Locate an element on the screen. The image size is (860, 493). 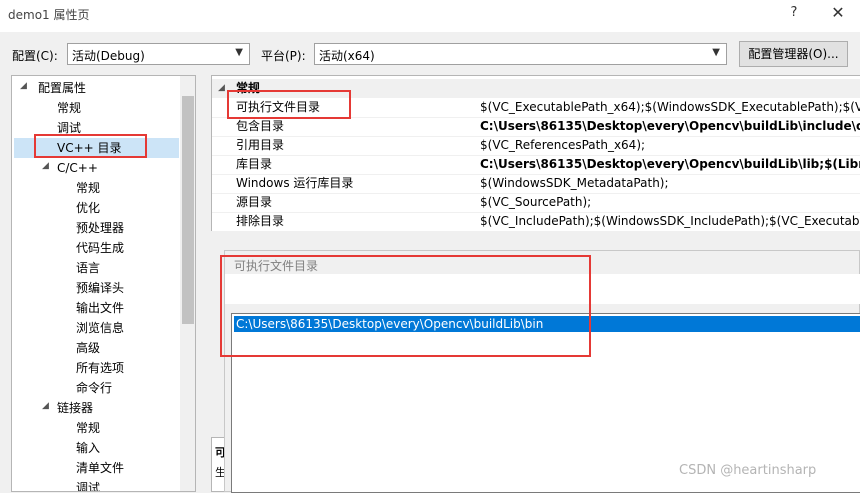
window-title: demo1 属性页 is located at coordinates (49, 15).